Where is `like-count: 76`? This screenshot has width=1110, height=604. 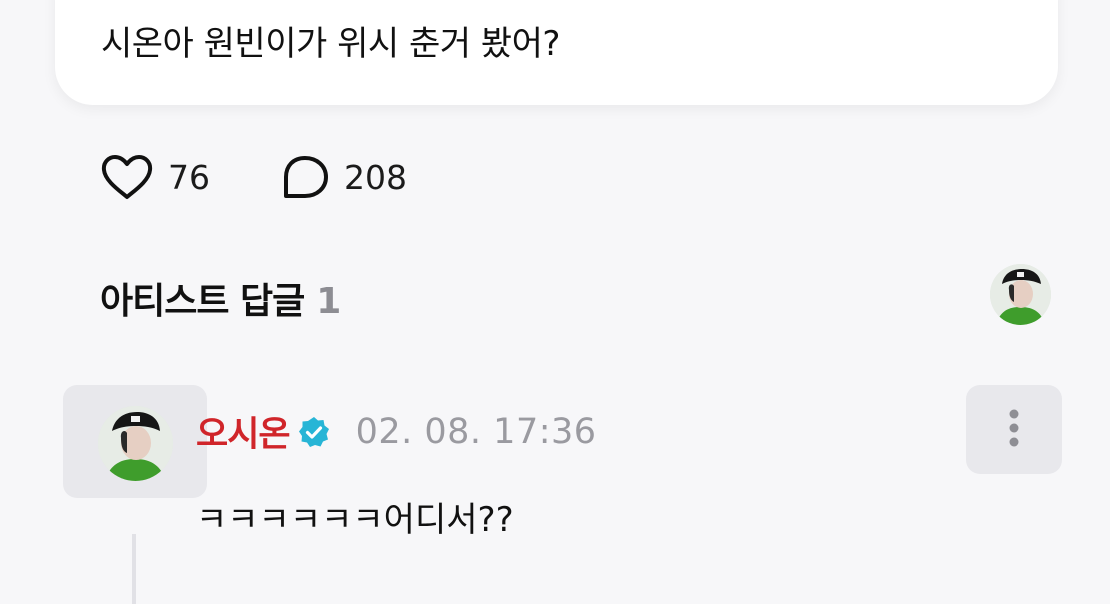
like-count: 76 is located at coordinates (189, 177).